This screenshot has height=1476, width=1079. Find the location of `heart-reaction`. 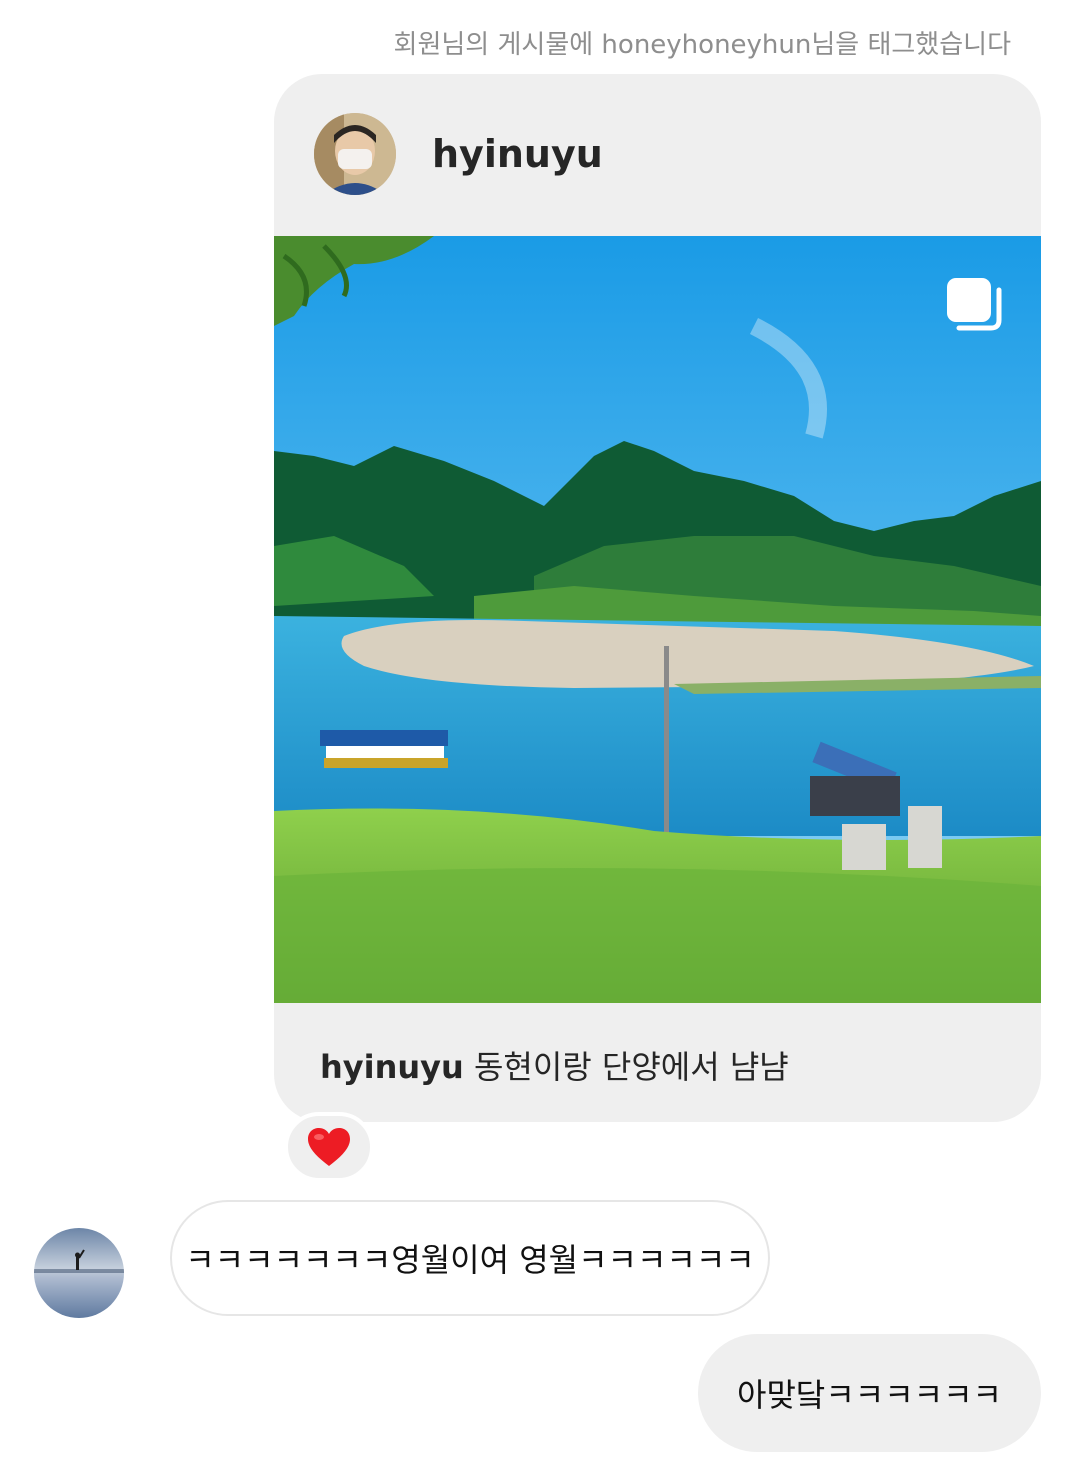

heart-reaction is located at coordinates (329, 1147).